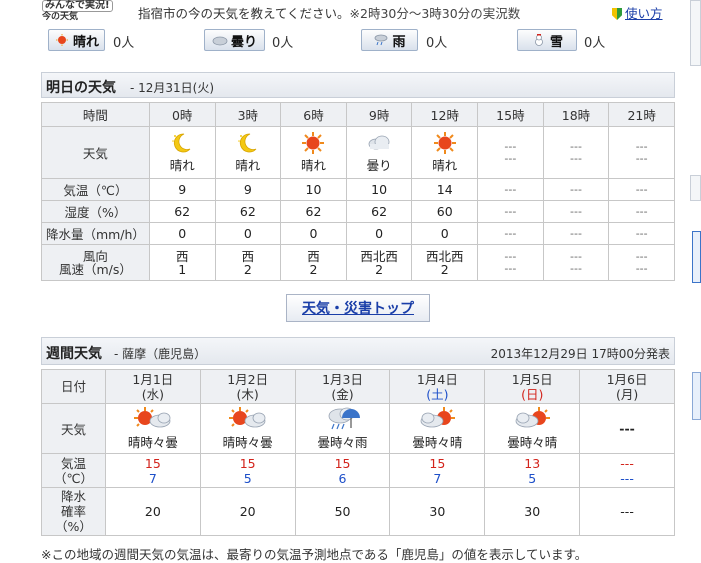 The image size is (701, 563). What do you see at coordinates (627, 428) in the screenshot?
I see `weekly-weather-cell-empty: ---` at bounding box center [627, 428].